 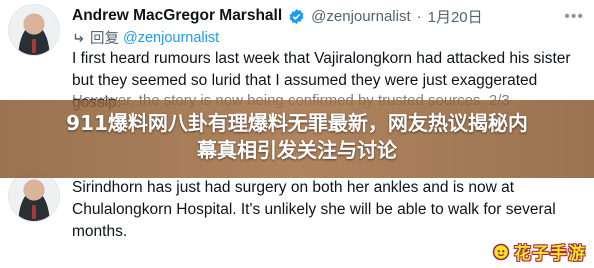 I want to click on verified-badge-icon, so click(x=296, y=16).